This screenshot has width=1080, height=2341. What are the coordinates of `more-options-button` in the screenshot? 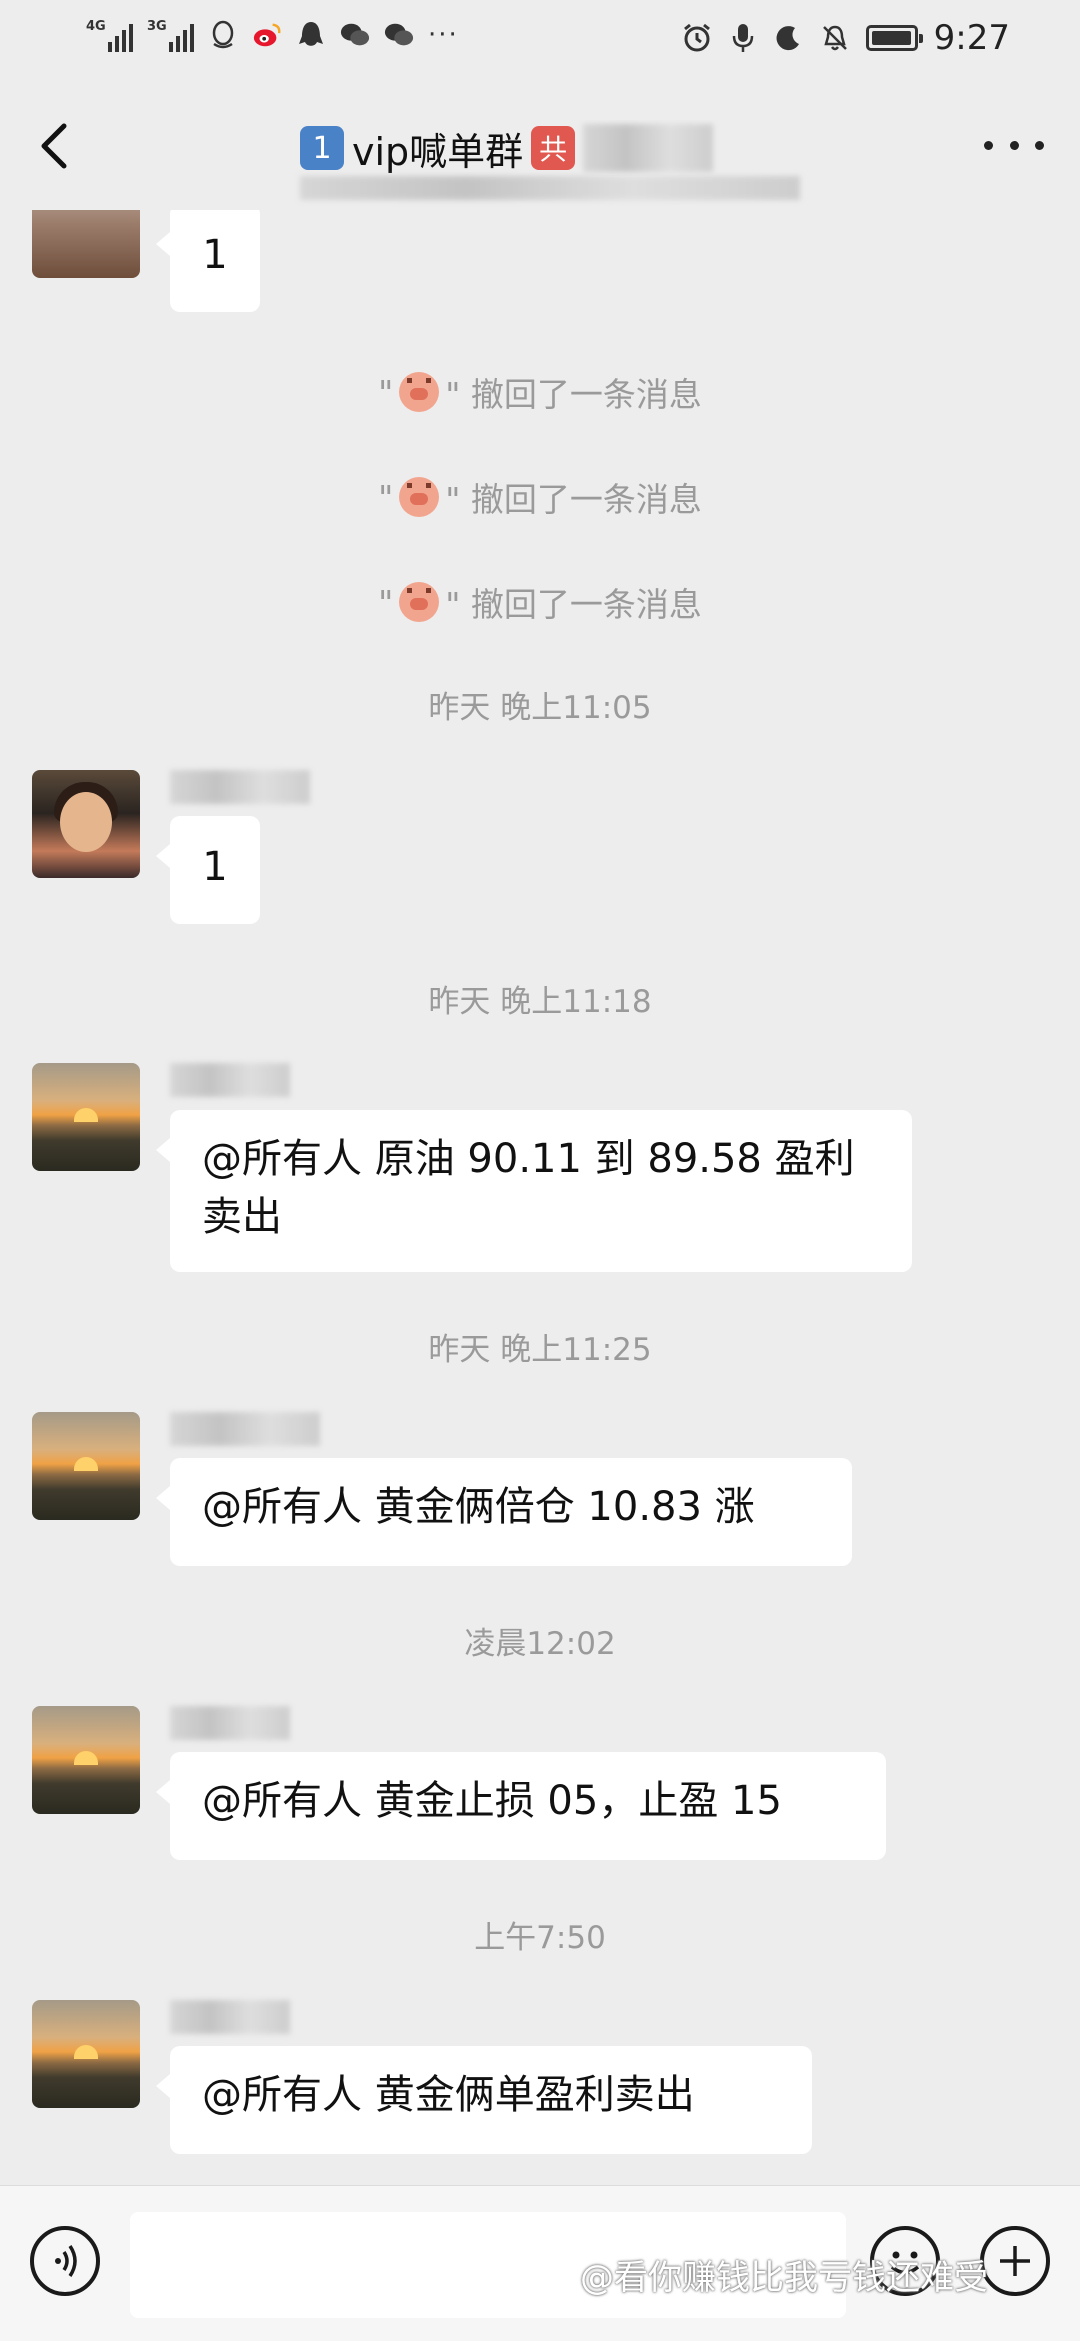 It's located at (1014, 145).